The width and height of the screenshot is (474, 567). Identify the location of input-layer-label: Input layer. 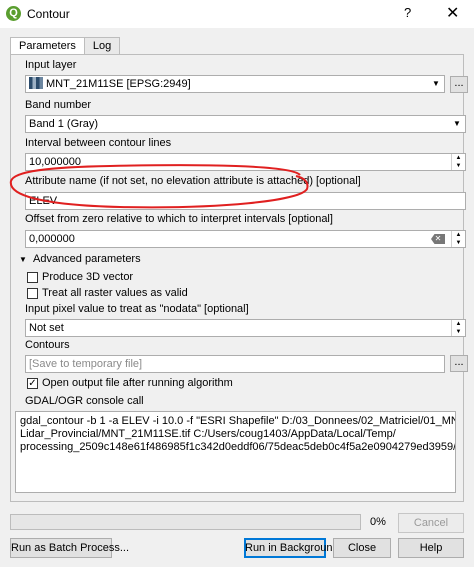
(51, 65).